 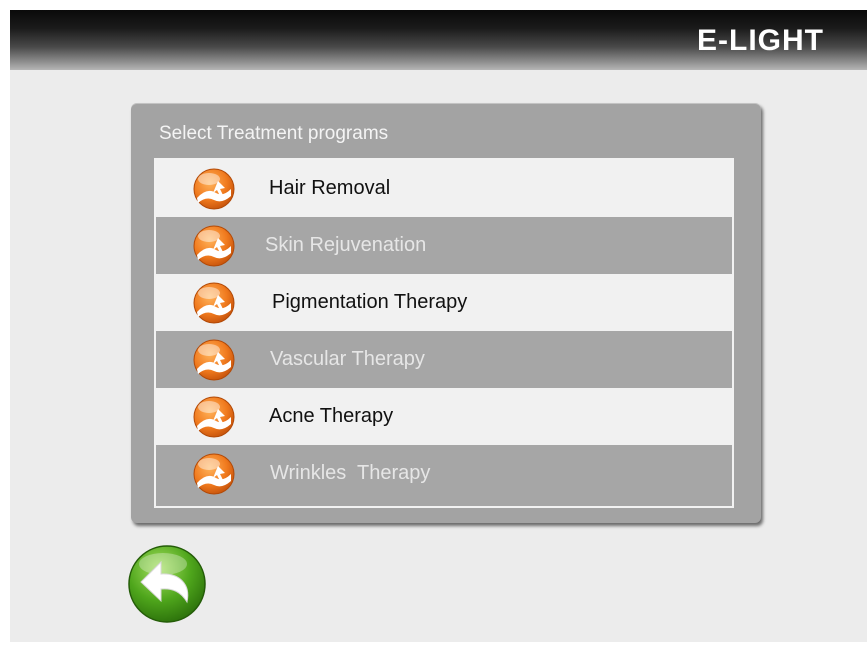 I want to click on treatment-item-label: Hair Removal, so click(x=330, y=188).